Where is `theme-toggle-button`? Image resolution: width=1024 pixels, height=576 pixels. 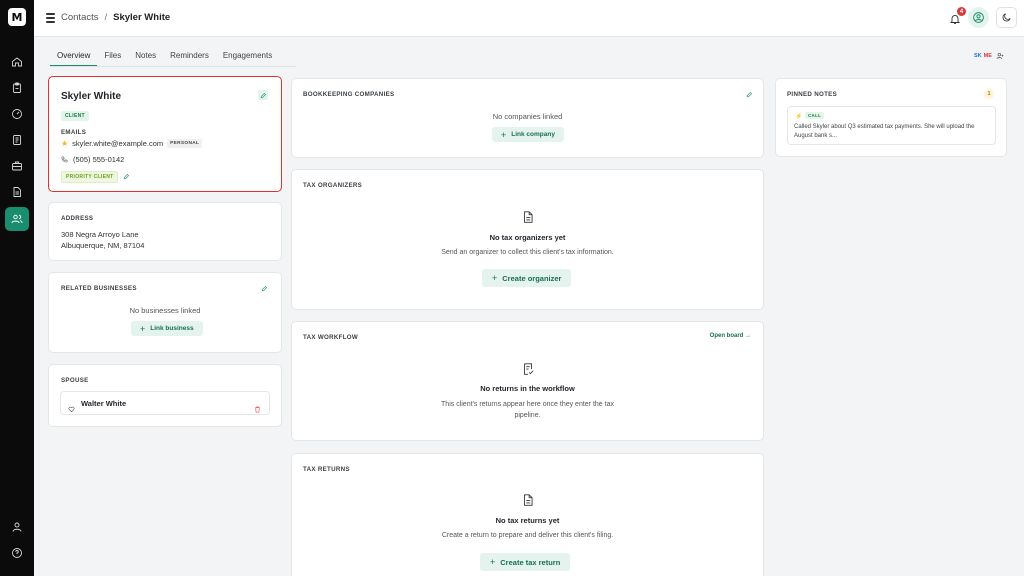
theme-toggle-button is located at coordinates (1006, 17).